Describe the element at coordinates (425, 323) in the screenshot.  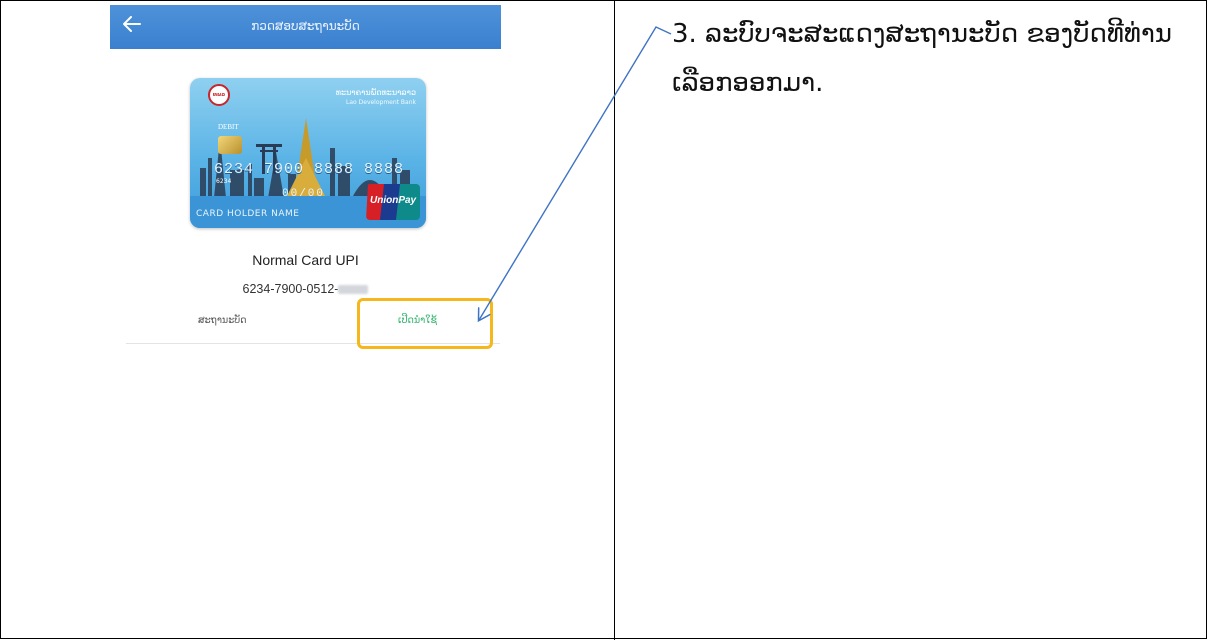
I see `status-highlight-box` at that location.